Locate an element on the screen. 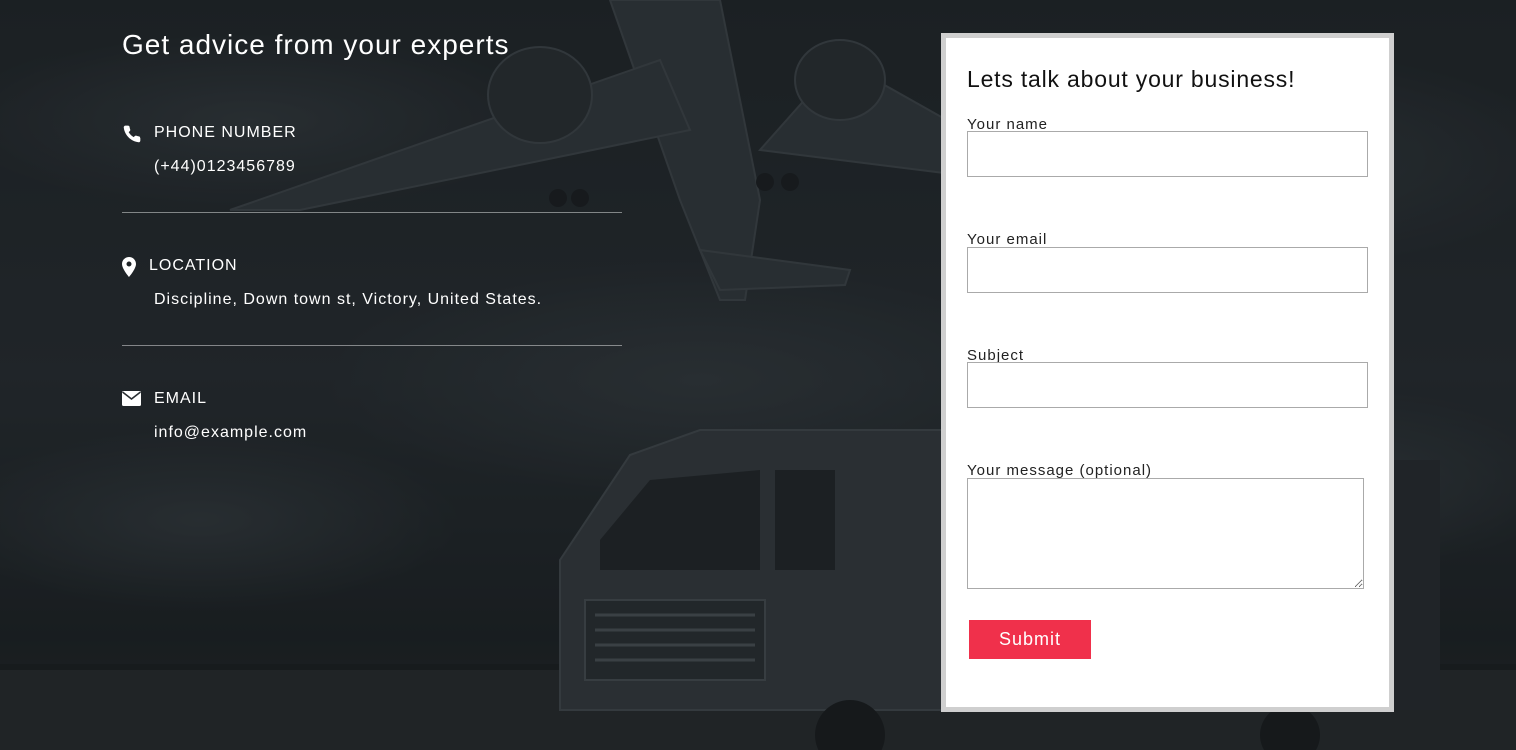 The image size is (1516, 750). message-label: Your message (optional) is located at coordinates (1060, 470).